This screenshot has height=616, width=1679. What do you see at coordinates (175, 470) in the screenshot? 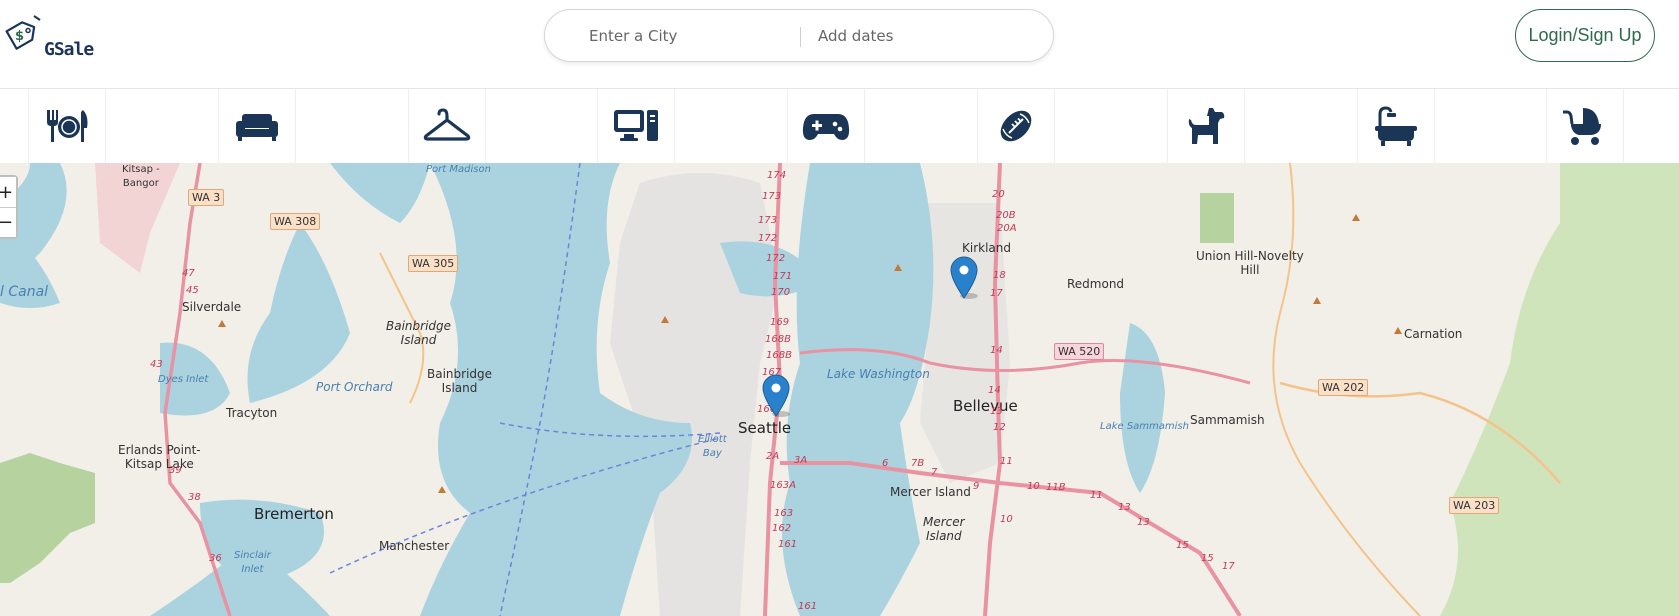
I see `exit-label: 39` at bounding box center [175, 470].